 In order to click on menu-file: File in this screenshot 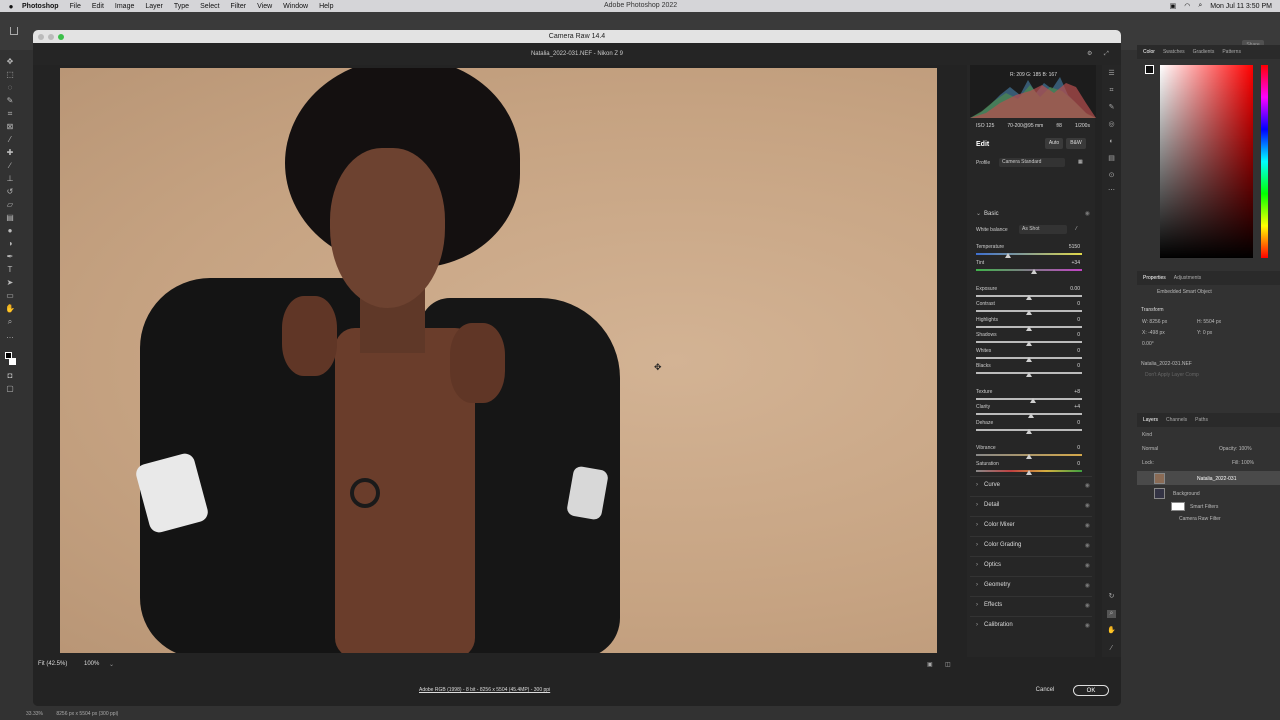, I will do `click(75, 6)`.